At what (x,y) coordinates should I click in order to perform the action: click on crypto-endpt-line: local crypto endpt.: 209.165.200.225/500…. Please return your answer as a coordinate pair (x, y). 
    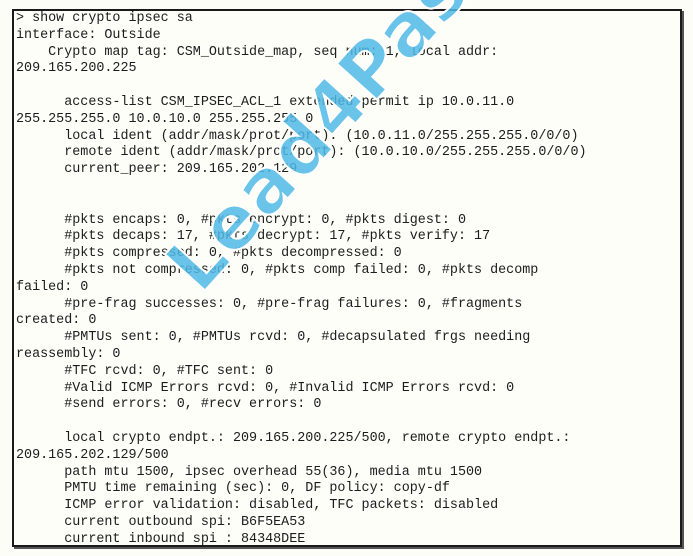
    Looking at the image, I should click on (293, 438).